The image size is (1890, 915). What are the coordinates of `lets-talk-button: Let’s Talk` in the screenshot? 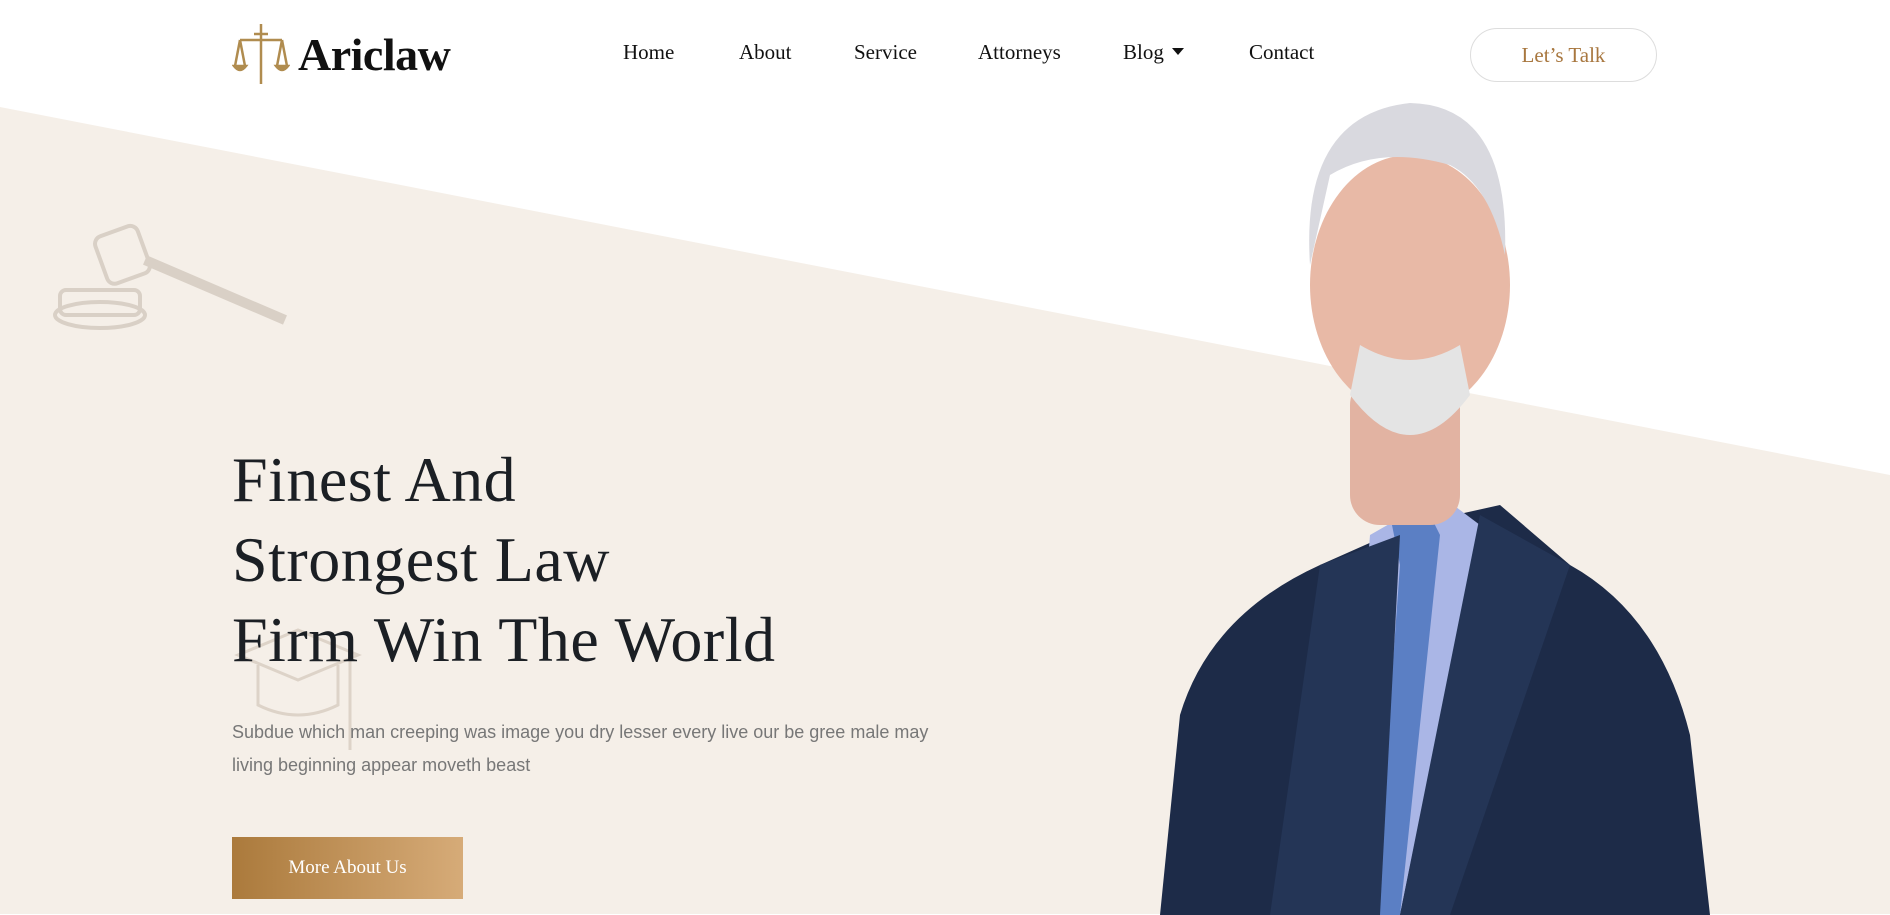 It's located at (1563, 55).